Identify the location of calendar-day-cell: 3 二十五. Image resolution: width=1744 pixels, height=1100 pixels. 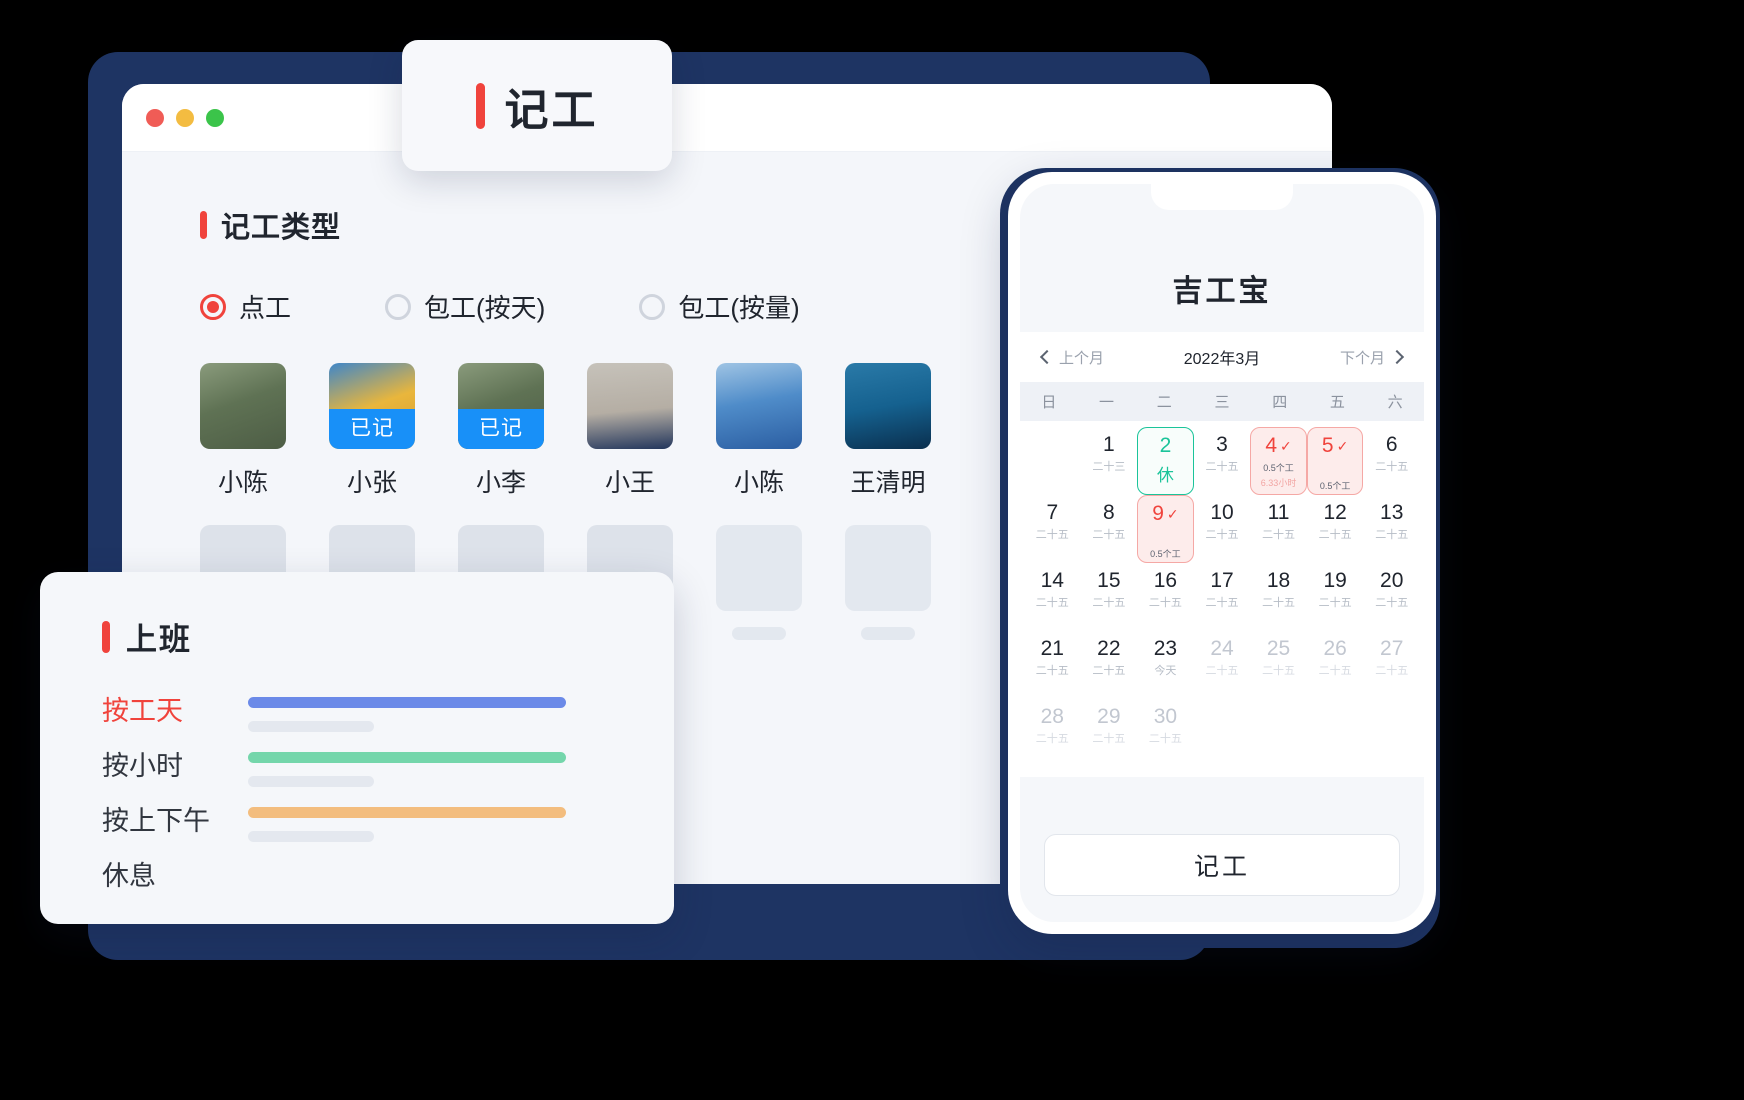
(1222, 461).